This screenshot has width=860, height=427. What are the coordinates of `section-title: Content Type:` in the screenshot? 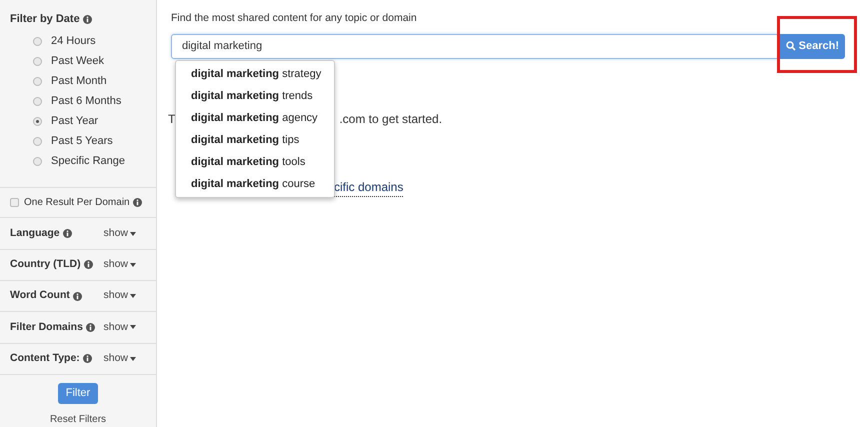 It's located at (45, 358).